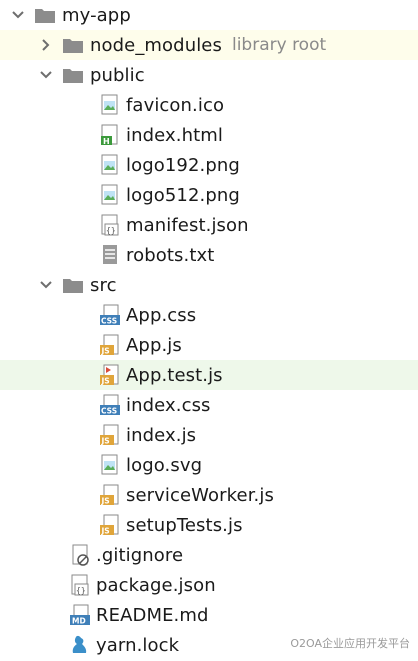 The height and width of the screenshot is (661, 418). What do you see at coordinates (209, 285) in the screenshot?
I see `tree-node-src: src` at bounding box center [209, 285].